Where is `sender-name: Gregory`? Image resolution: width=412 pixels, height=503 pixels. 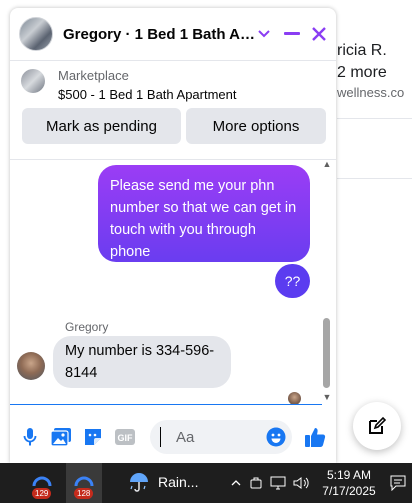 sender-name: Gregory is located at coordinates (87, 327).